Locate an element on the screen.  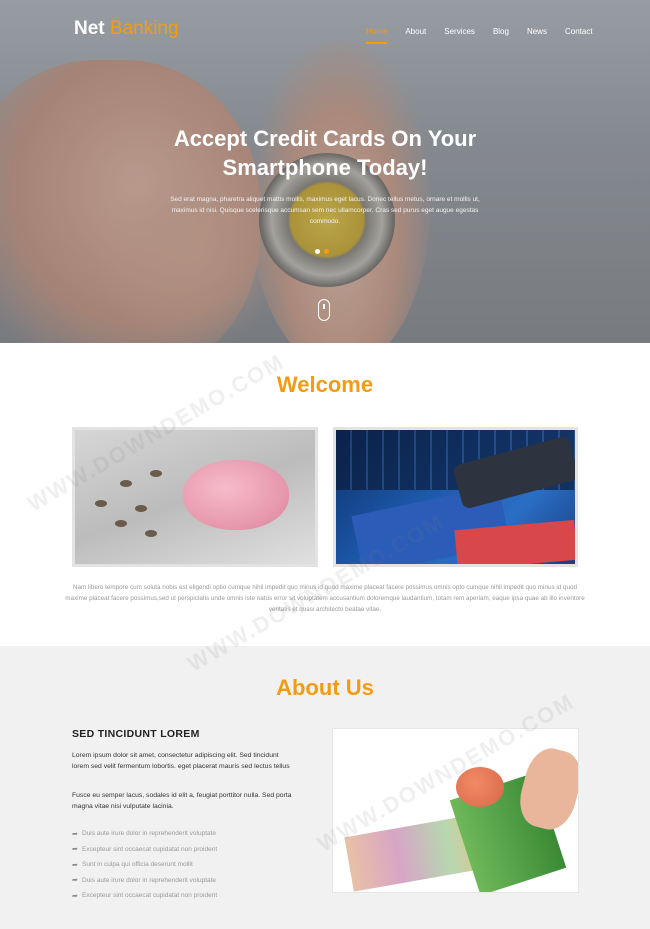
hero-title-line2: Smartphone Today! is located at coordinates (325, 167).